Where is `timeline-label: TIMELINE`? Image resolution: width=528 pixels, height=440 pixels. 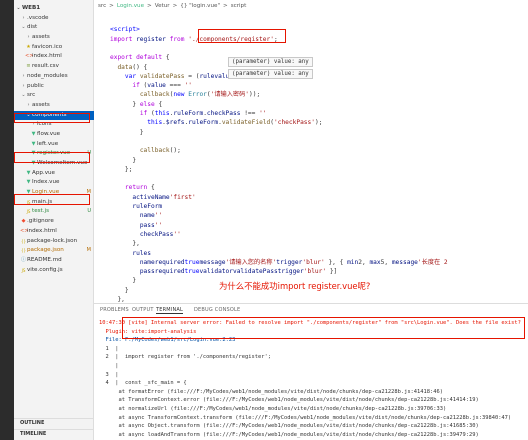 timeline-label: TIMELINE is located at coordinates (33, 434).